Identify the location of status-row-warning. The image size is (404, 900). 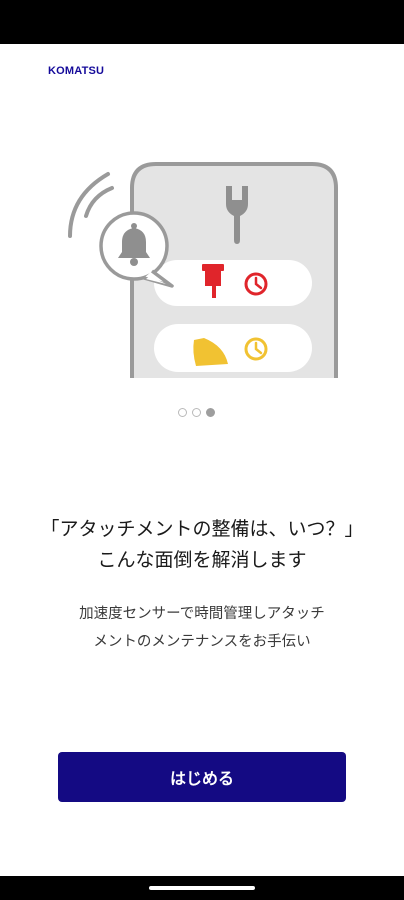
(233, 348).